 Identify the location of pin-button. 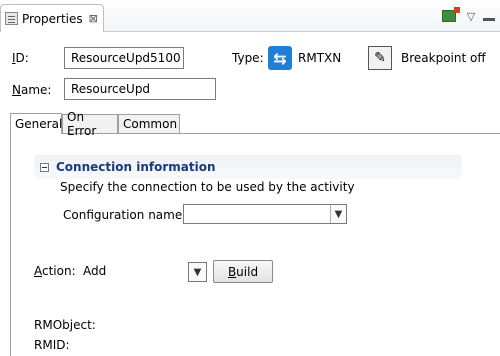
(450, 15).